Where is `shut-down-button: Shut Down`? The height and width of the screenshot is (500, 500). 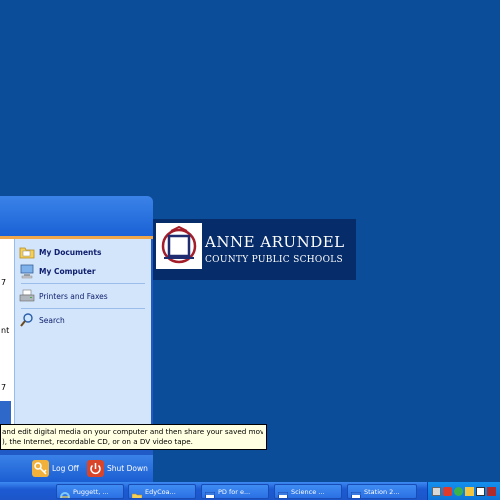 shut-down-button: Shut Down is located at coordinates (117, 468).